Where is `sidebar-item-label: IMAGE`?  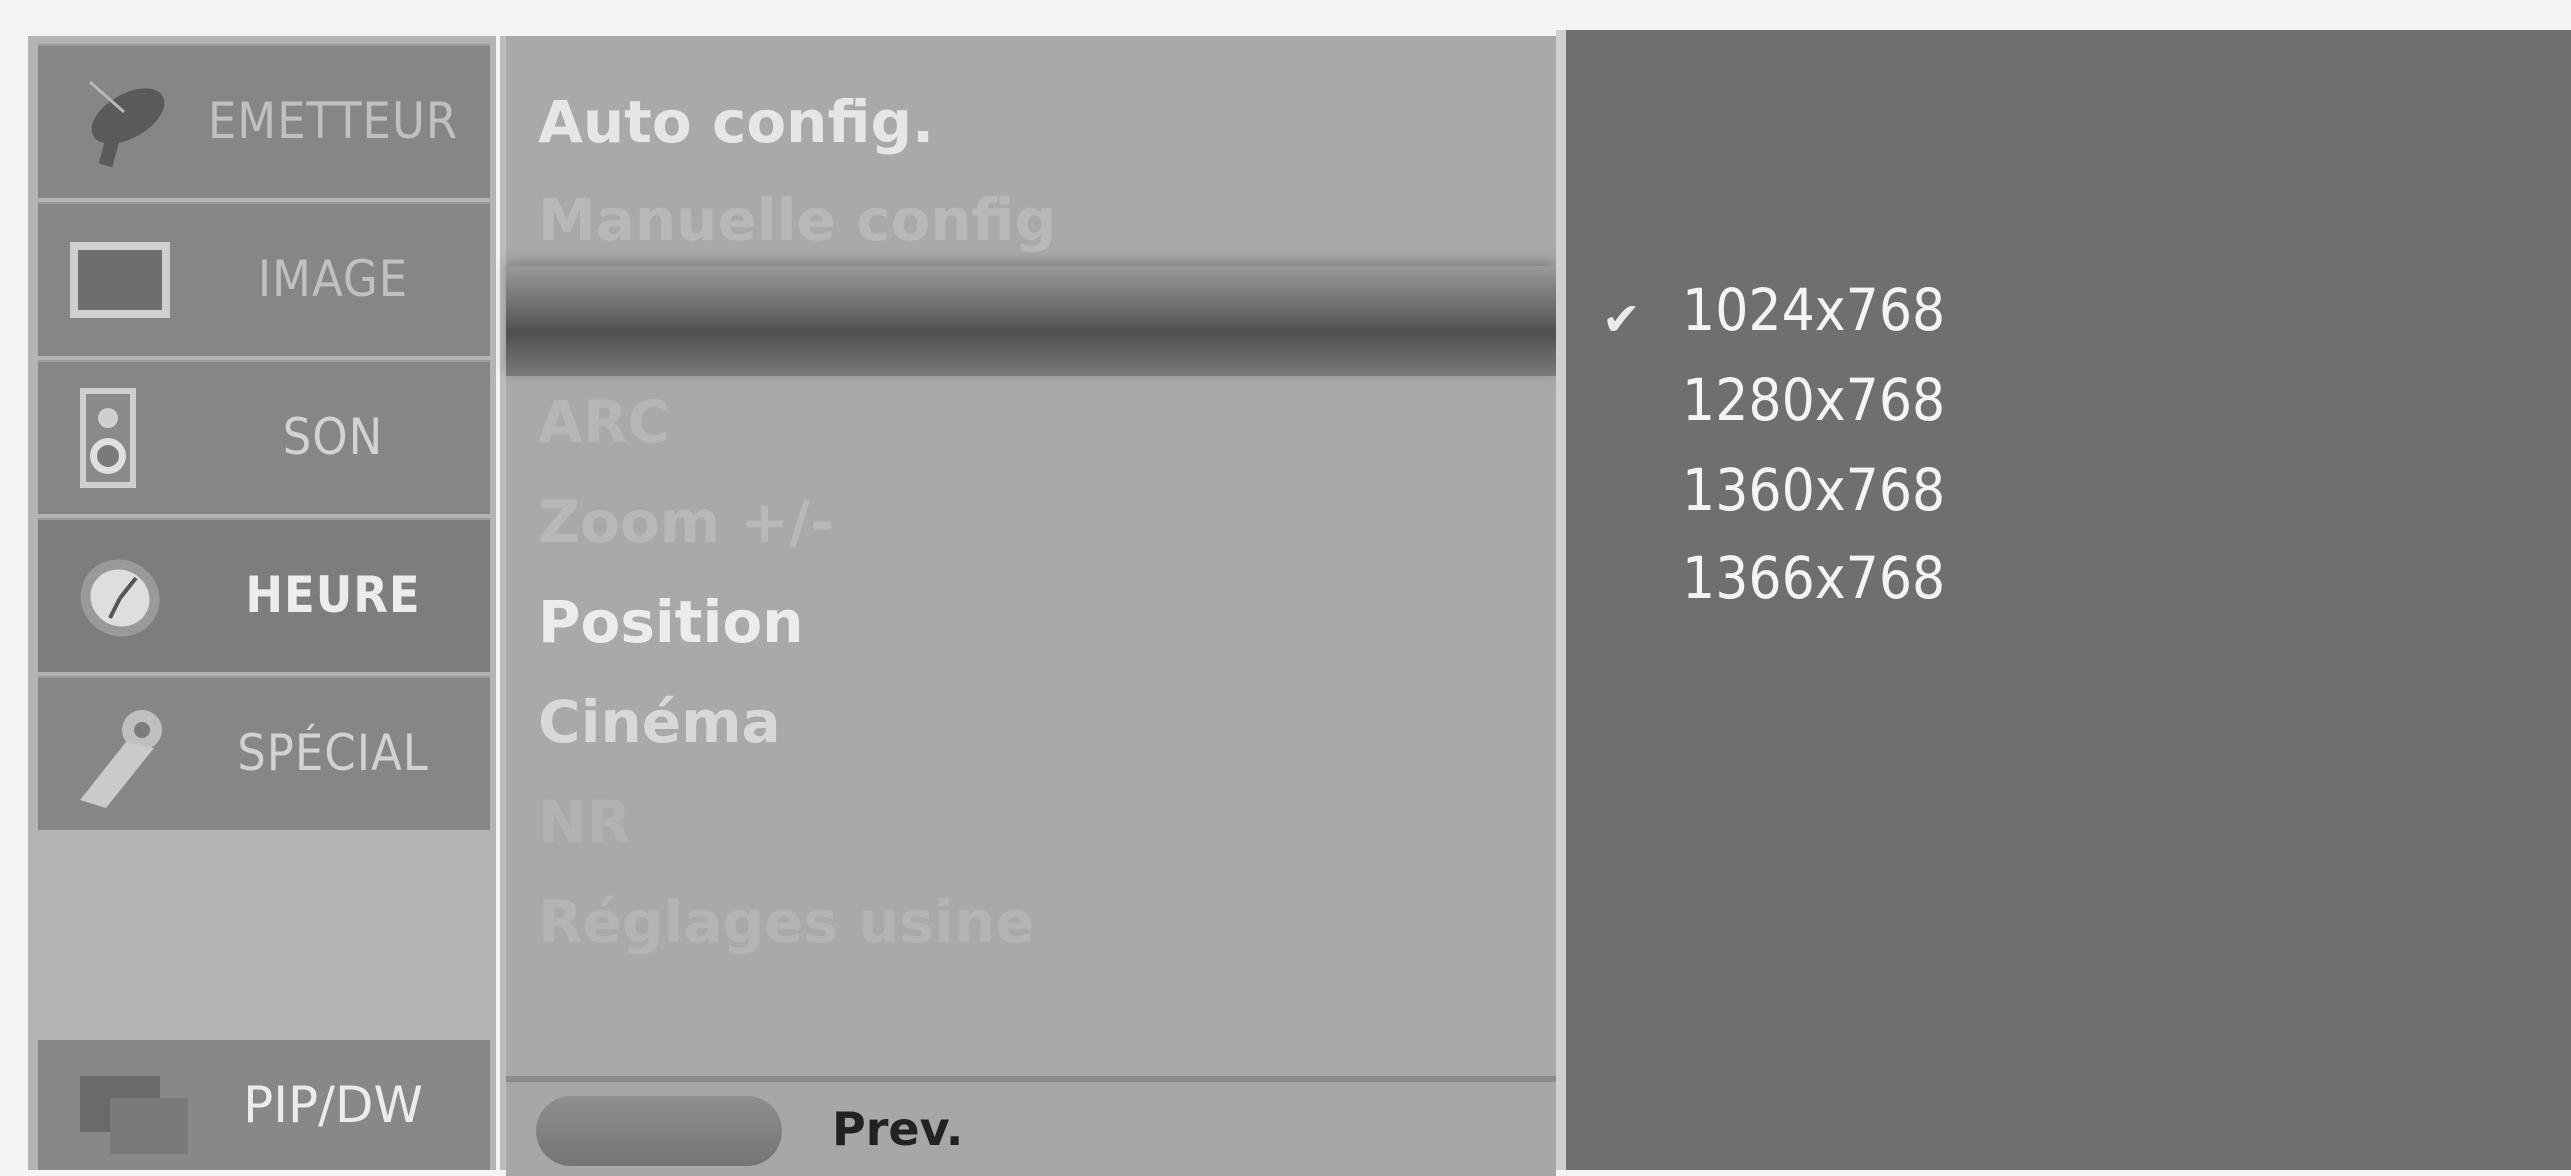
sidebar-item-label: IMAGE is located at coordinates (333, 279).